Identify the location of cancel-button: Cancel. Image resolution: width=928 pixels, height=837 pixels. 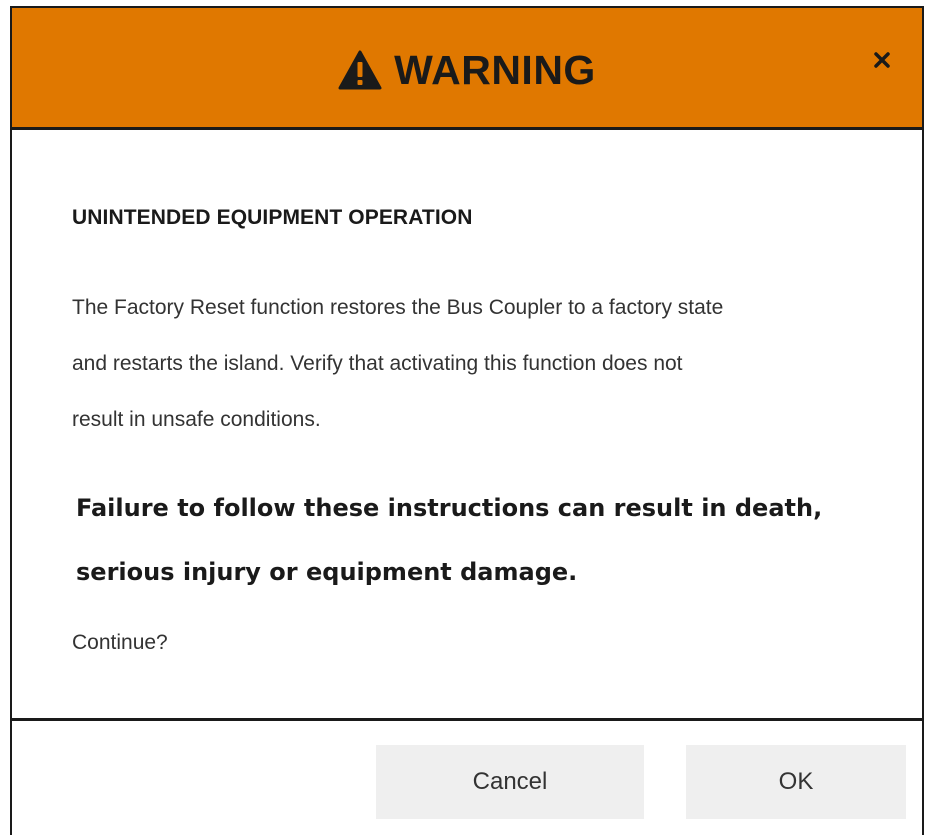
(510, 782).